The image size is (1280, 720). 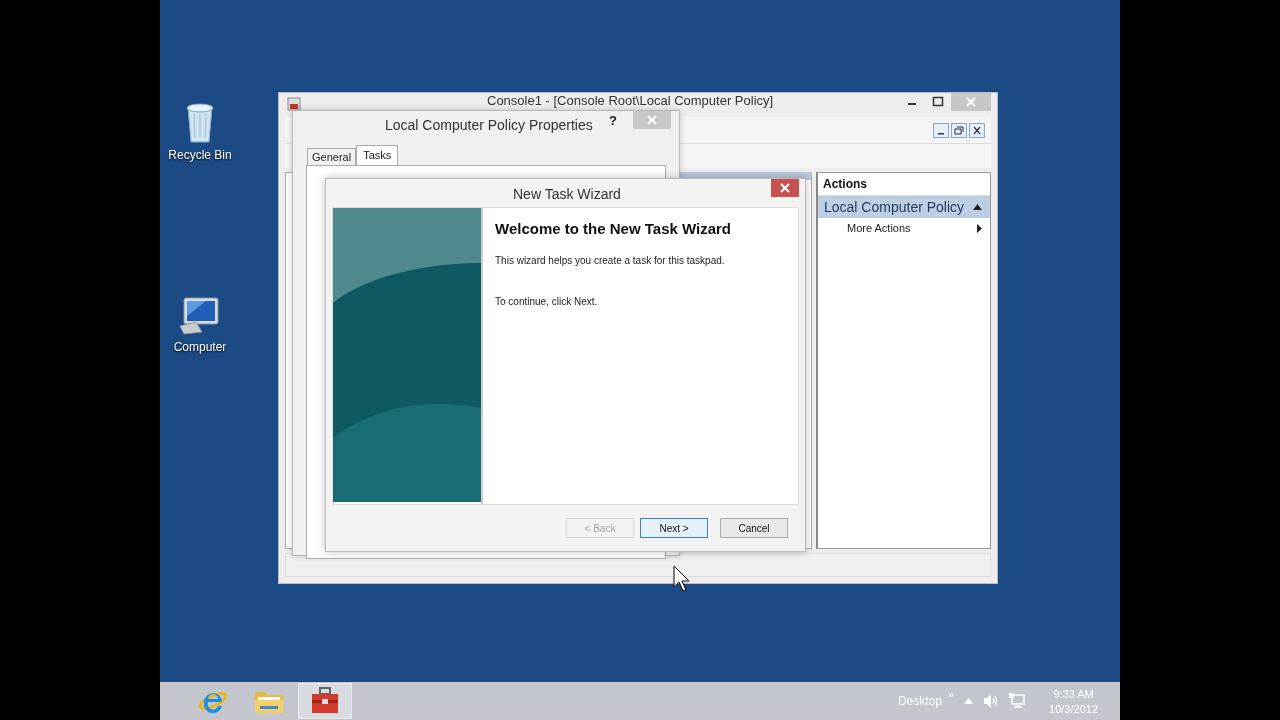 I want to click on wizard-text: To continue, click Next., so click(x=547, y=301).